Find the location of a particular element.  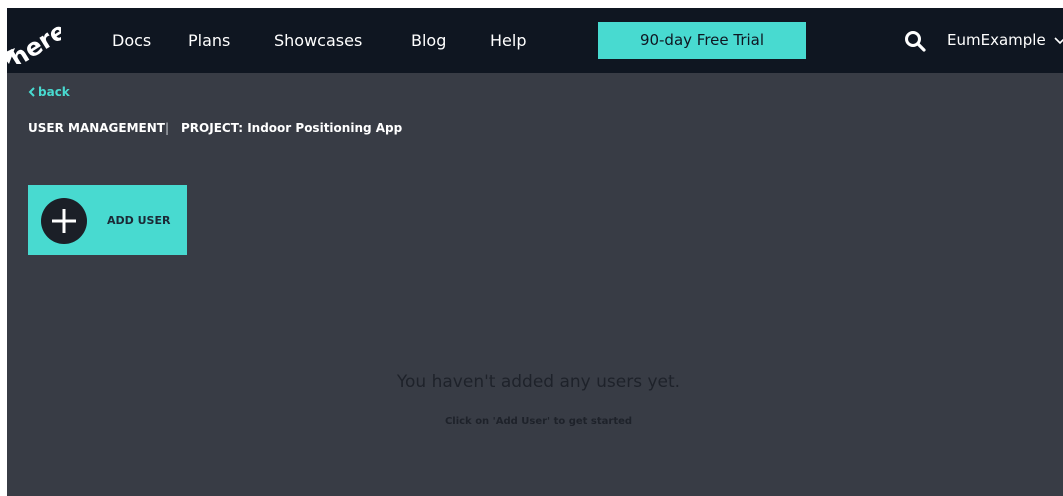

back-link: back is located at coordinates (49, 92).